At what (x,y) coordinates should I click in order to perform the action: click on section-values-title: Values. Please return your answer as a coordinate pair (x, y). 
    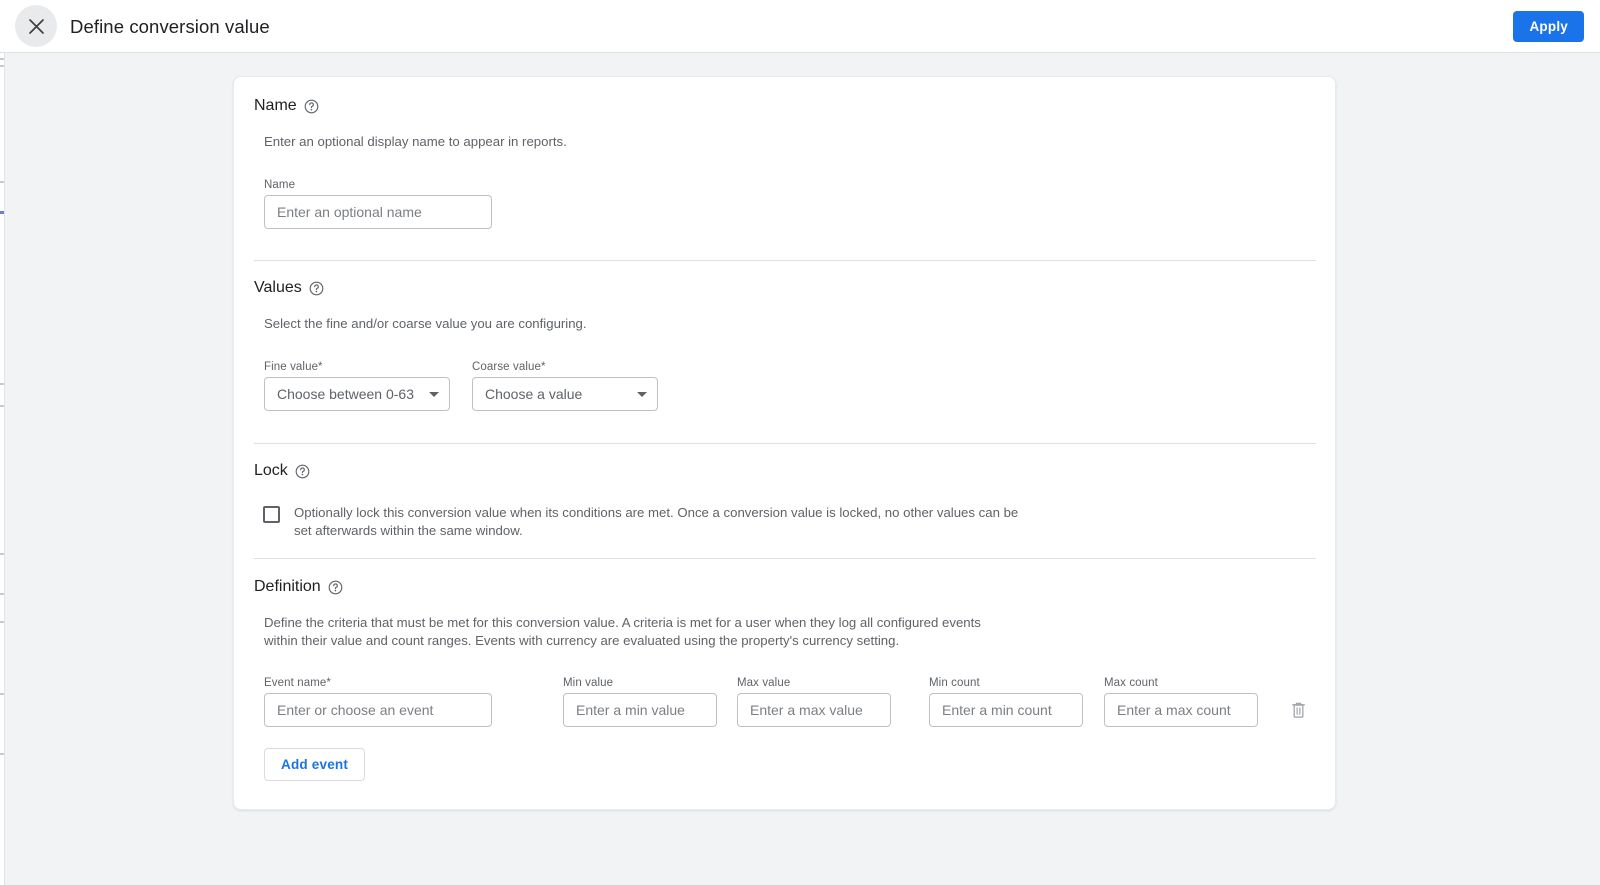
    Looking at the image, I should click on (795, 288).